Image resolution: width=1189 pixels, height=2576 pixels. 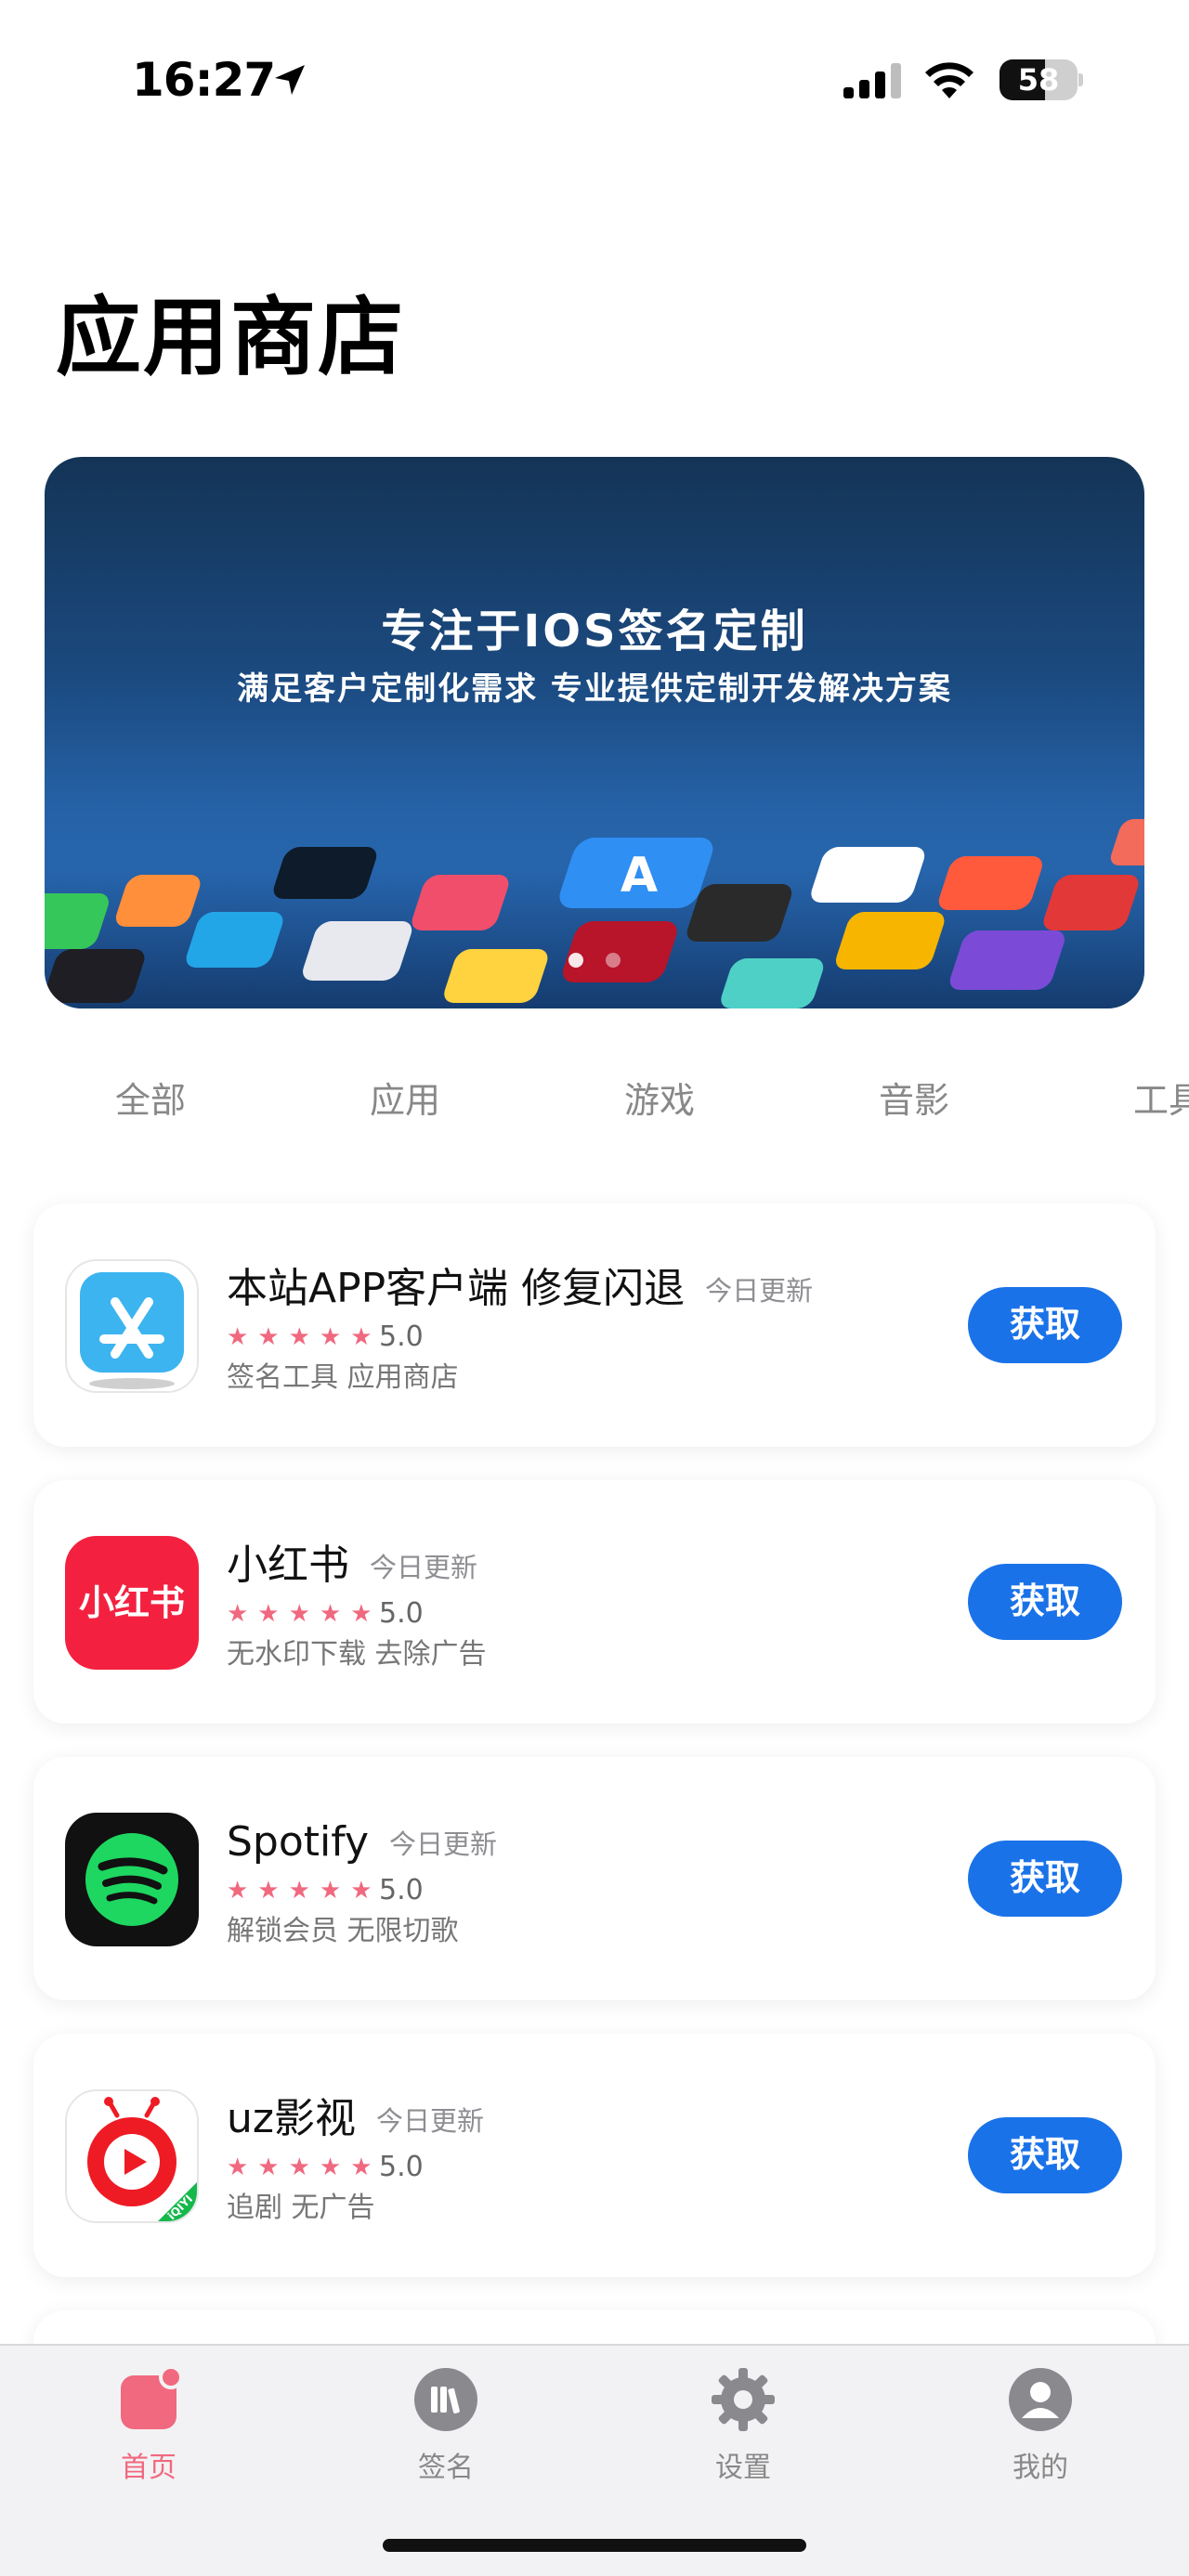 What do you see at coordinates (405, 1101) in the screenshot?
I see `tab-apps: 应用` at bounding box center [405, 1101].